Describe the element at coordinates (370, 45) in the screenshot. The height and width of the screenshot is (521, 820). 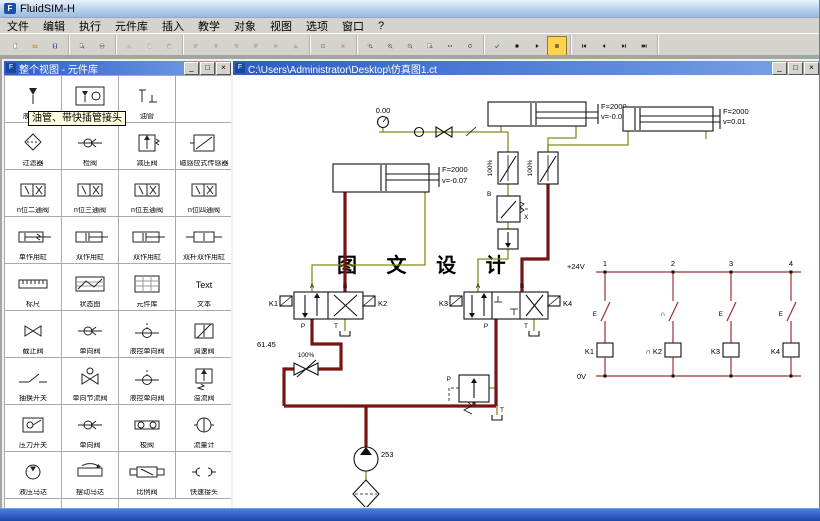
I see `zoom-window-button` at that location.